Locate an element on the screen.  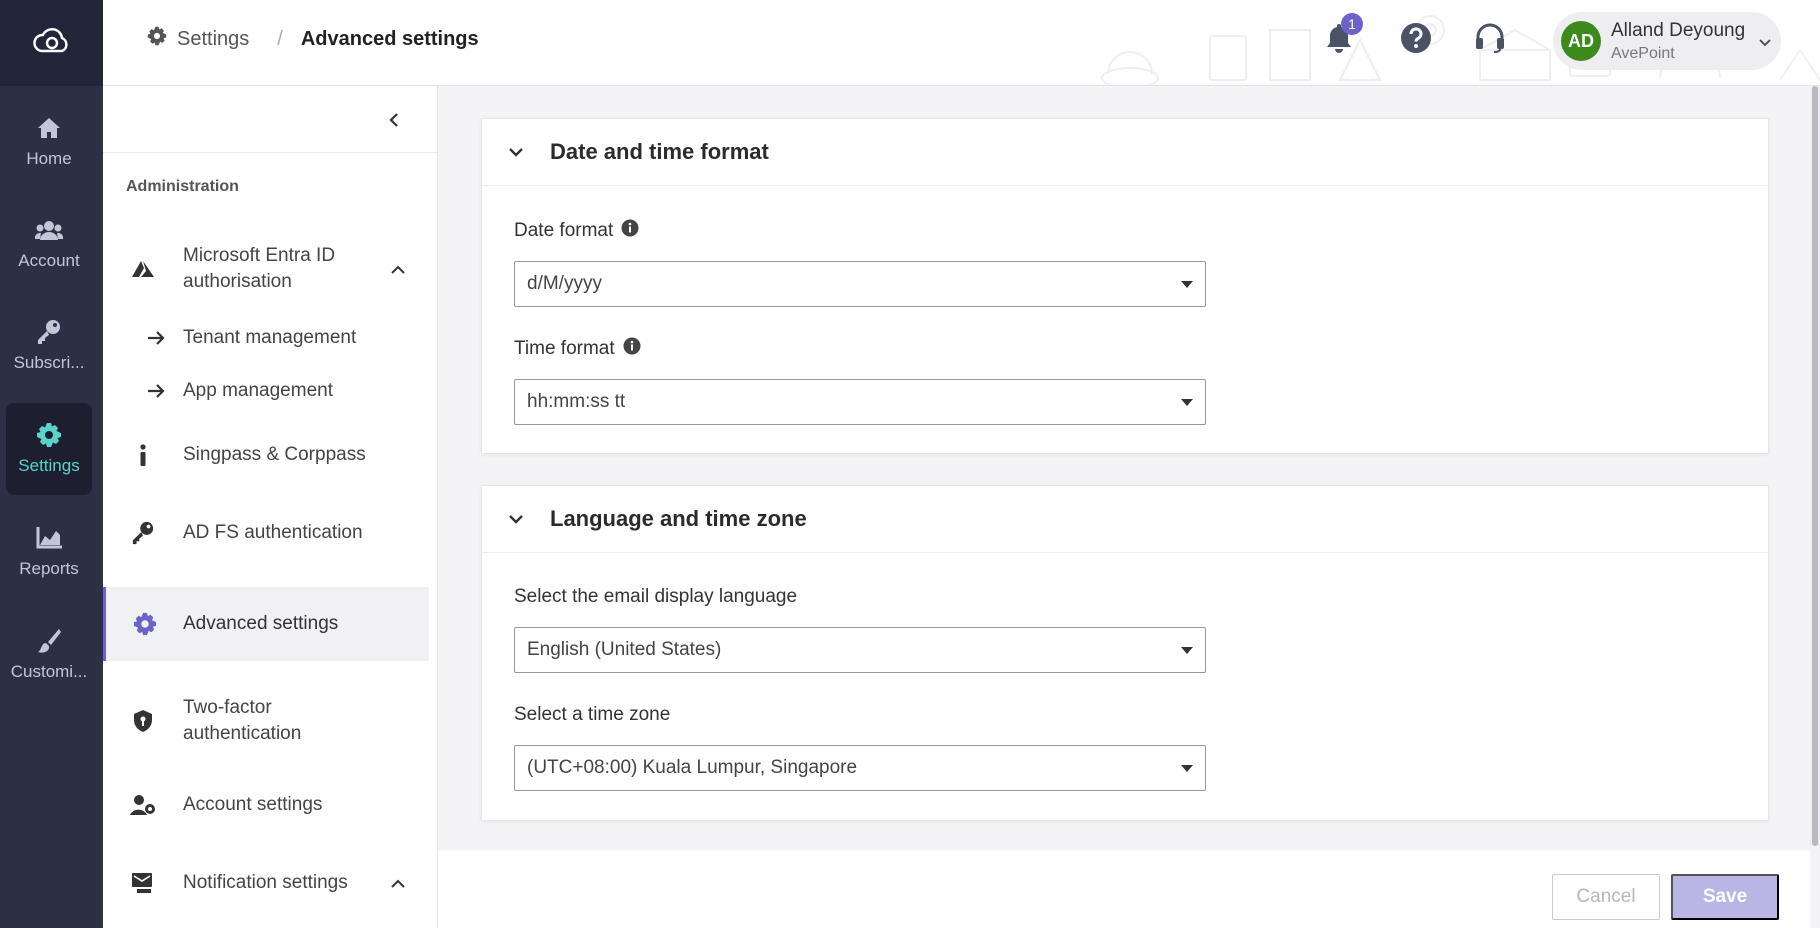
date-format-label: Date format is located at coordinates (576, 231).